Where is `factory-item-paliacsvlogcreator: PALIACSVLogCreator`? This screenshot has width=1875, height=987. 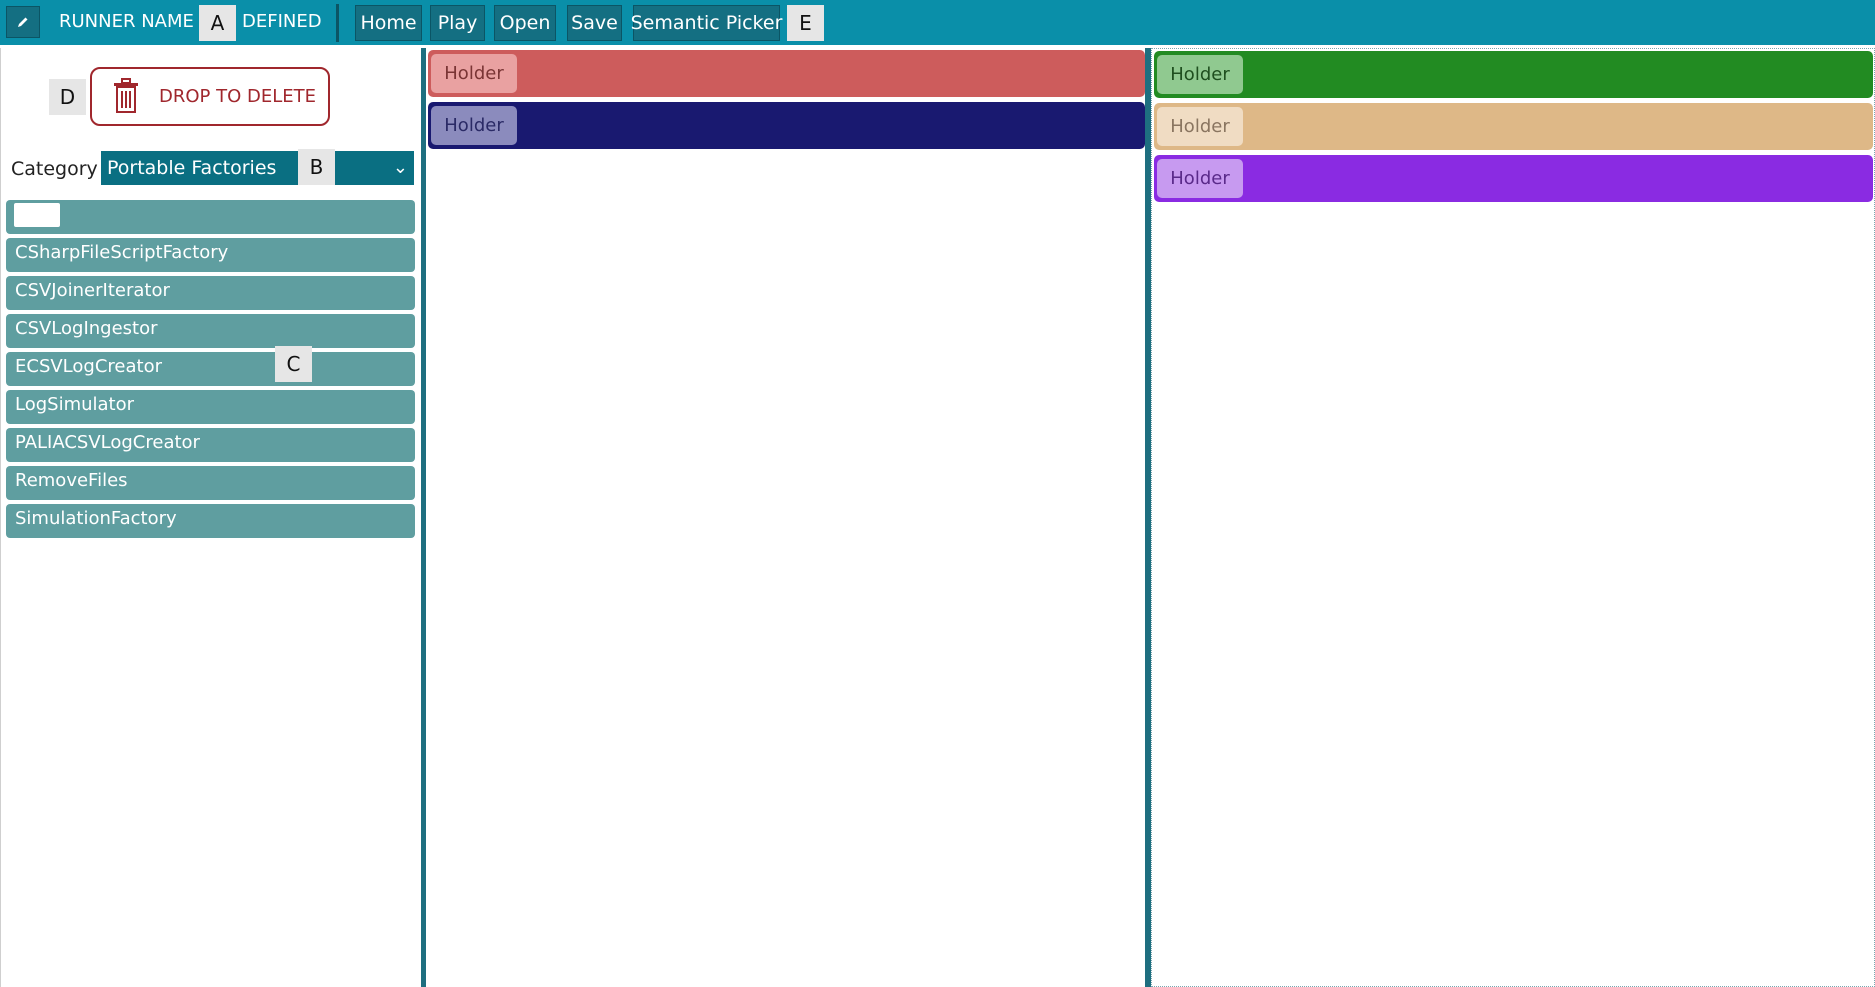
factory-item-paliacsvlogcreator: PALIACSVLogCreator is located at coordinates (210, 445).